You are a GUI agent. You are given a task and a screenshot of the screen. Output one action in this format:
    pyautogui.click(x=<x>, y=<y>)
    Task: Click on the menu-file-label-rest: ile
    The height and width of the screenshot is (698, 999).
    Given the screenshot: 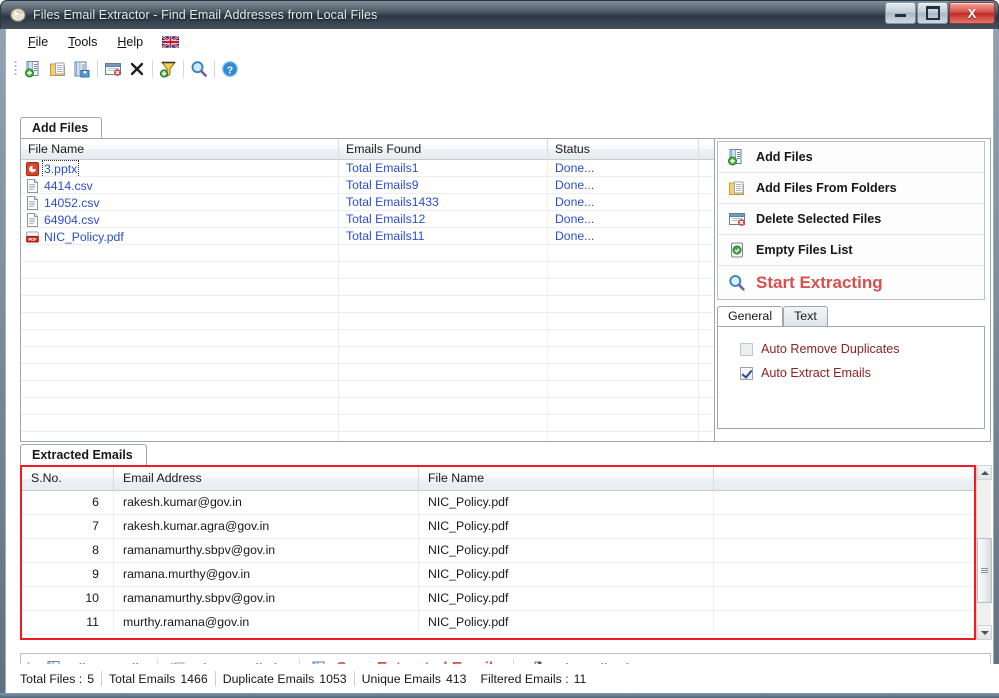 What is the action you would take?
    pyautogui.click(x=42, y=42)
    